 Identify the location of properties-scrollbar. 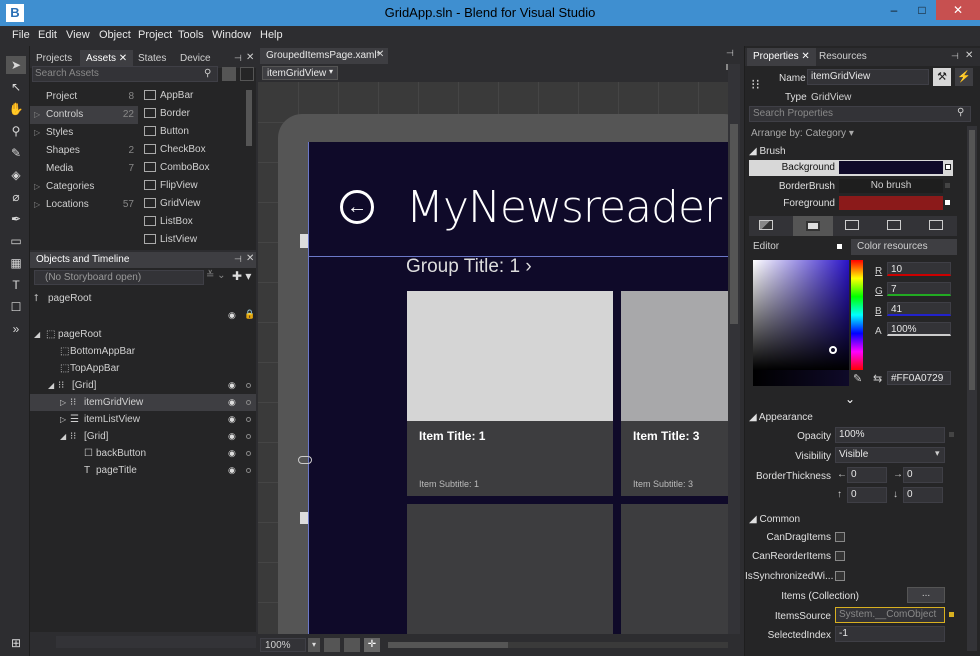
(972, 388).